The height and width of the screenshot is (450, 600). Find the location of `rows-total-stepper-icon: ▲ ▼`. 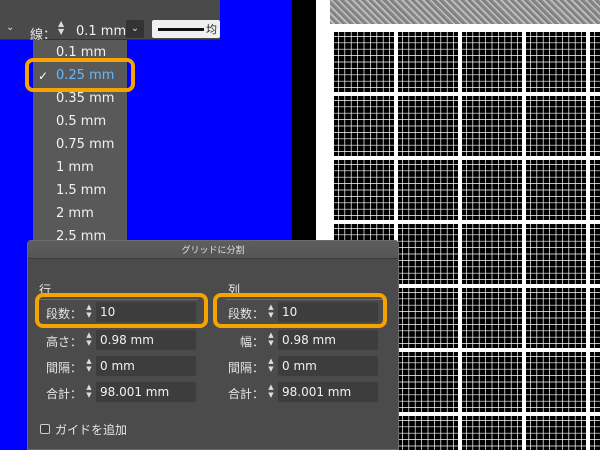

rows-total-stepper-icon: ▲ ▼ is located at coordinates (89, 393).